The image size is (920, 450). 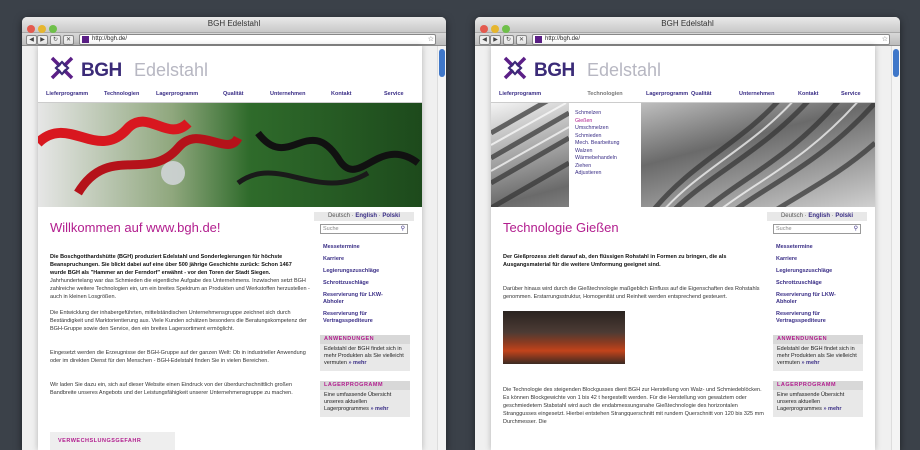 What do you see at coordinates (110, 39) in the screenshot?
I see `url-text: http://bgh.de/` at bounding box center [110, 39].